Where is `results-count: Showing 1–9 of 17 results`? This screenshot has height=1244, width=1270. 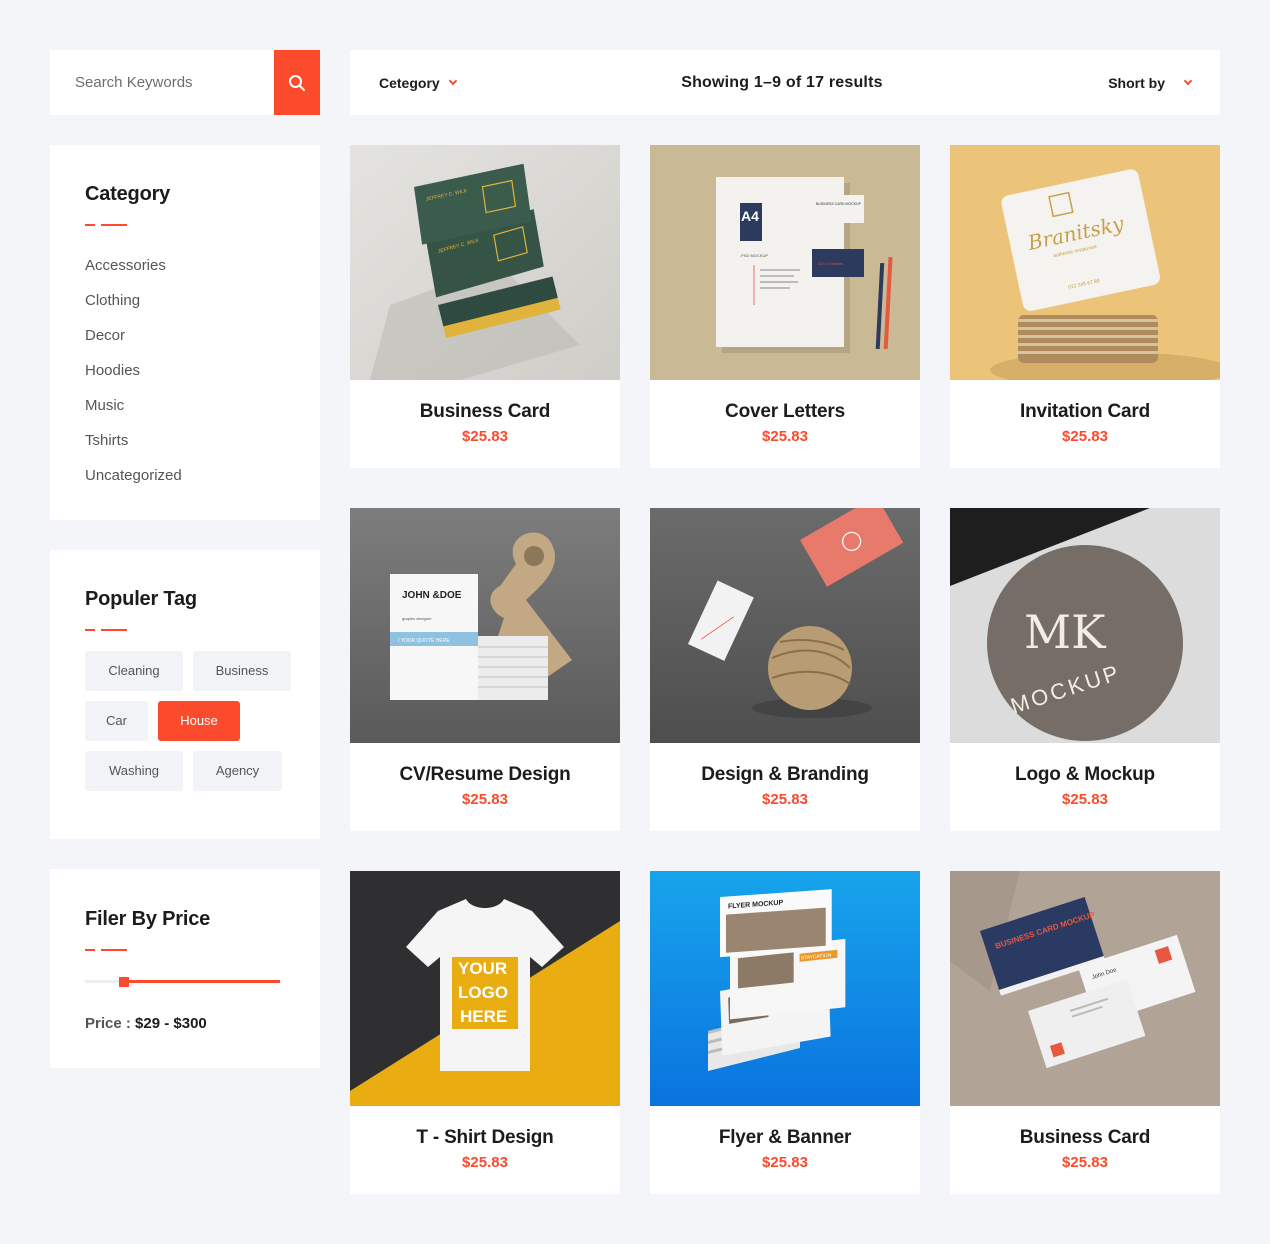 results-count: Showing 1–9 of 17 results is located at coordinates (782, 82).